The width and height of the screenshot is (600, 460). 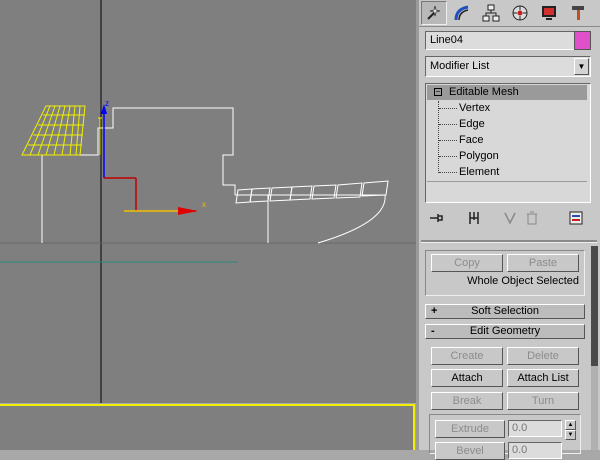 What do you see at coordinates (438, 137) in the screenshot?
I see `tree-connector` at bounding box center [438, 137].